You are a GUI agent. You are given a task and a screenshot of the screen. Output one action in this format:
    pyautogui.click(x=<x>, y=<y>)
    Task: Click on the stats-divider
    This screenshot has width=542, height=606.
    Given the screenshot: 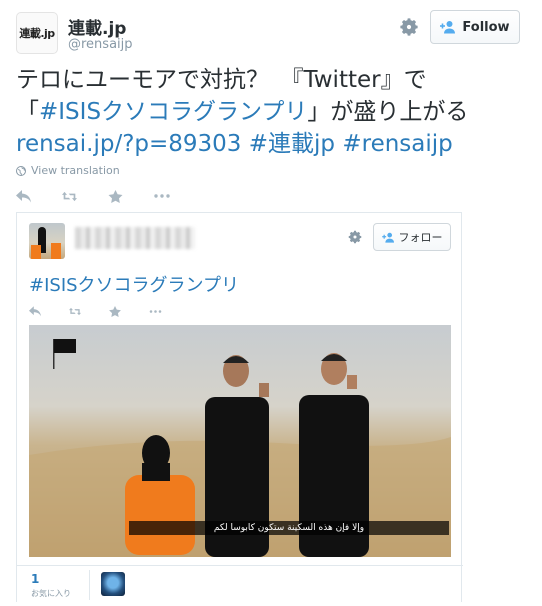 What is the action you would take?
    pyautogui.click(x=89, y=585)
    